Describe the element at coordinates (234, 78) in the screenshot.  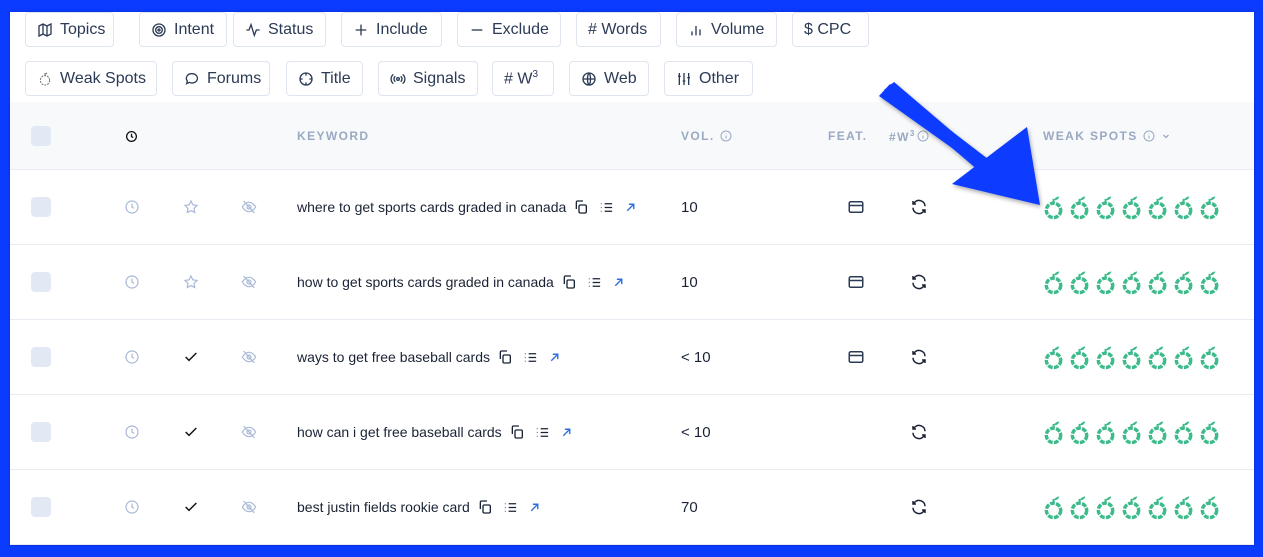
I see `filter-label: Forums` at that location.